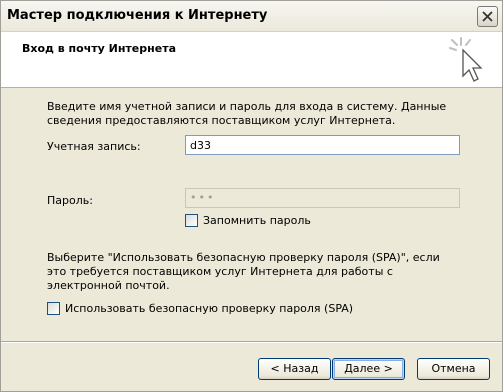 This screenshot has width=503, height=392. I want to click on wizard-header: Вход в почту Интернета, so click(251, 60).